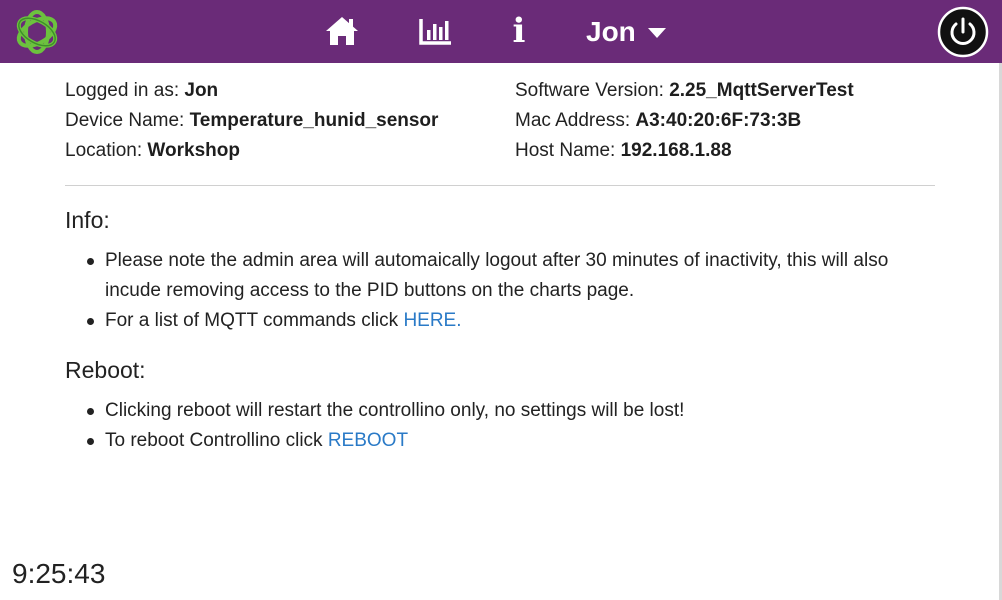  I want to click on user-dropdown: Jon, so click(626, 32).